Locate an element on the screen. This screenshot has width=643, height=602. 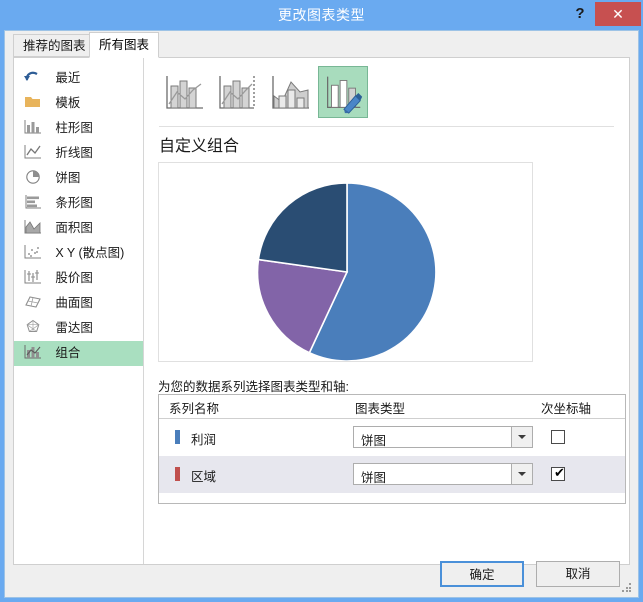
sidebar-item-column: 柱形图 is located at coordinates (78, 128).